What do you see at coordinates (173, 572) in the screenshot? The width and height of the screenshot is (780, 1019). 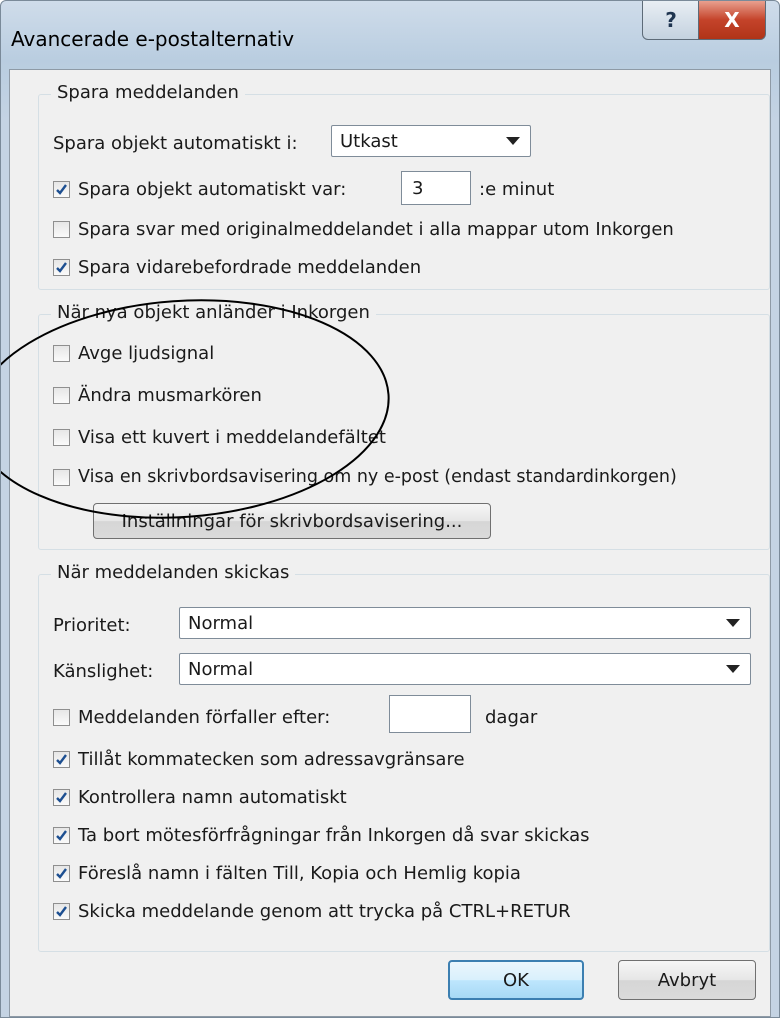 I see `sending-group-title: När meddelanden skickas` at bounding box center [173, 572].